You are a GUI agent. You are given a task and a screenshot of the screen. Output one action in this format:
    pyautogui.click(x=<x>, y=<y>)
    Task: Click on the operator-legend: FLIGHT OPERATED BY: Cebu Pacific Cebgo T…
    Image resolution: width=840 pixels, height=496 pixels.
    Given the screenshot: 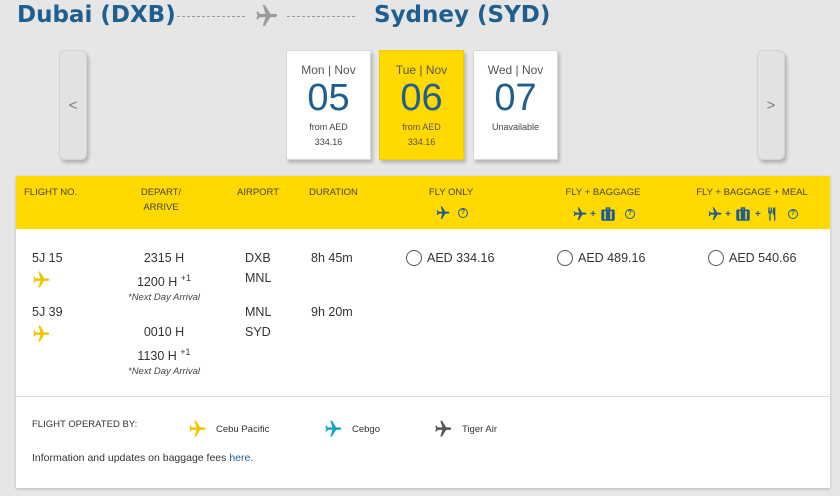 What is the action you would take?
    pyautogui.click(x=382, y=429)
    